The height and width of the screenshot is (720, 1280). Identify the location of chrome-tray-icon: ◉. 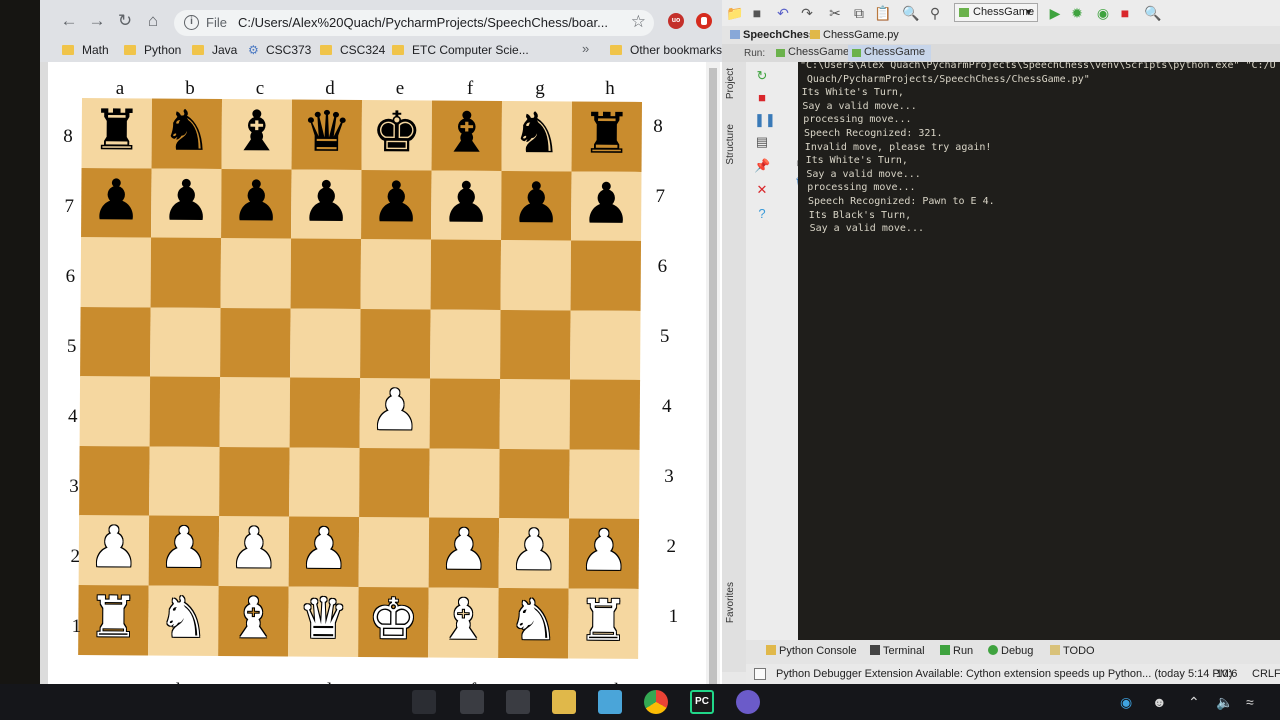
(1126, 702).